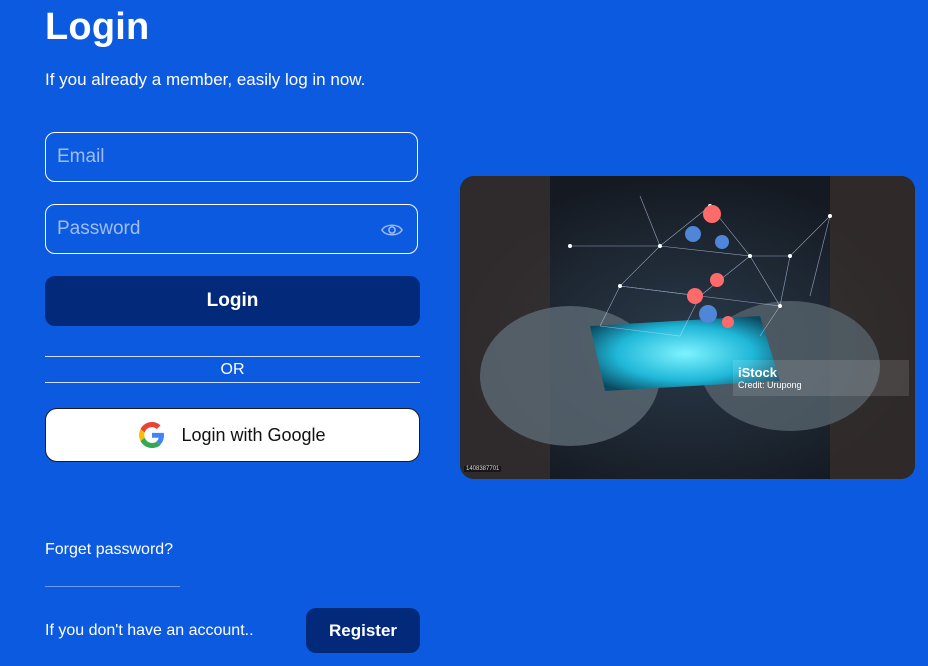 This screenshot has height=666, width=928. Describe the element at coordinates (363, 630) in the screenshot. I see `register-button: Register` at that location.